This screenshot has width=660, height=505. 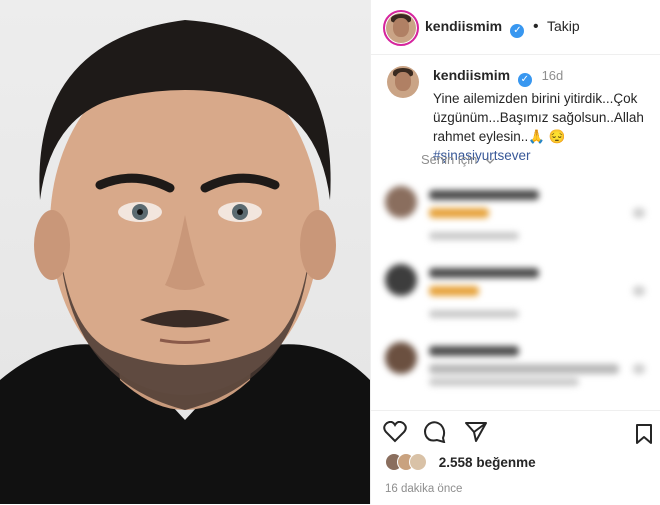 What do you see at coordinates (455, 462) in the screenshot?
I see `likes-count: 2.558` at bounding box center [455, 462].